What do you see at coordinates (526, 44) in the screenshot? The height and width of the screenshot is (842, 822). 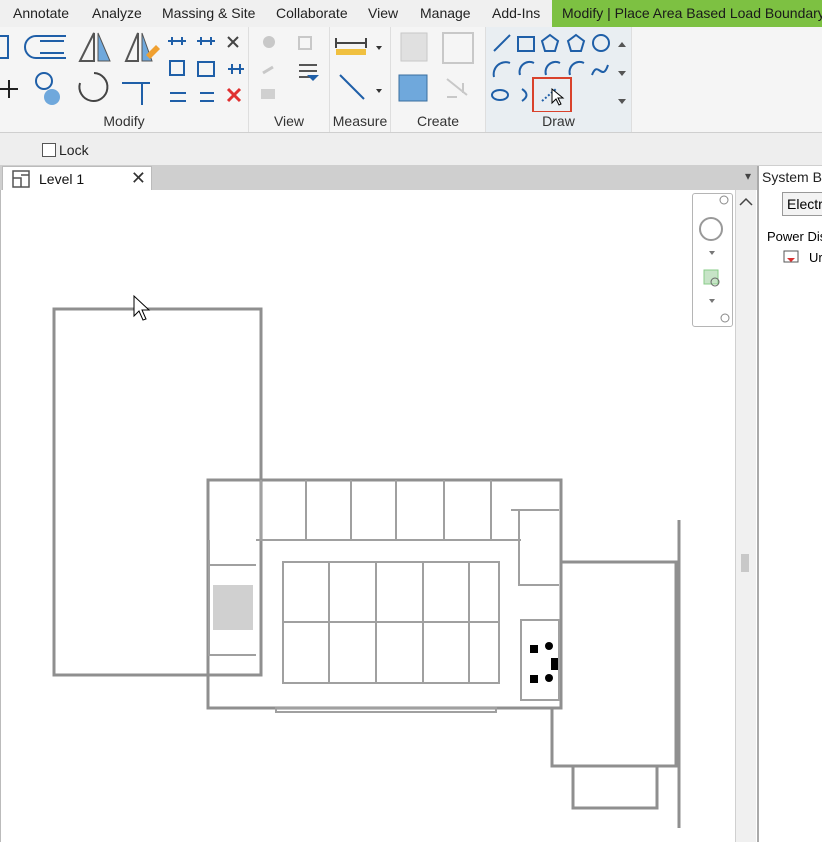 I see `draw-rectangle-icon` at bounding box center [526, 44].